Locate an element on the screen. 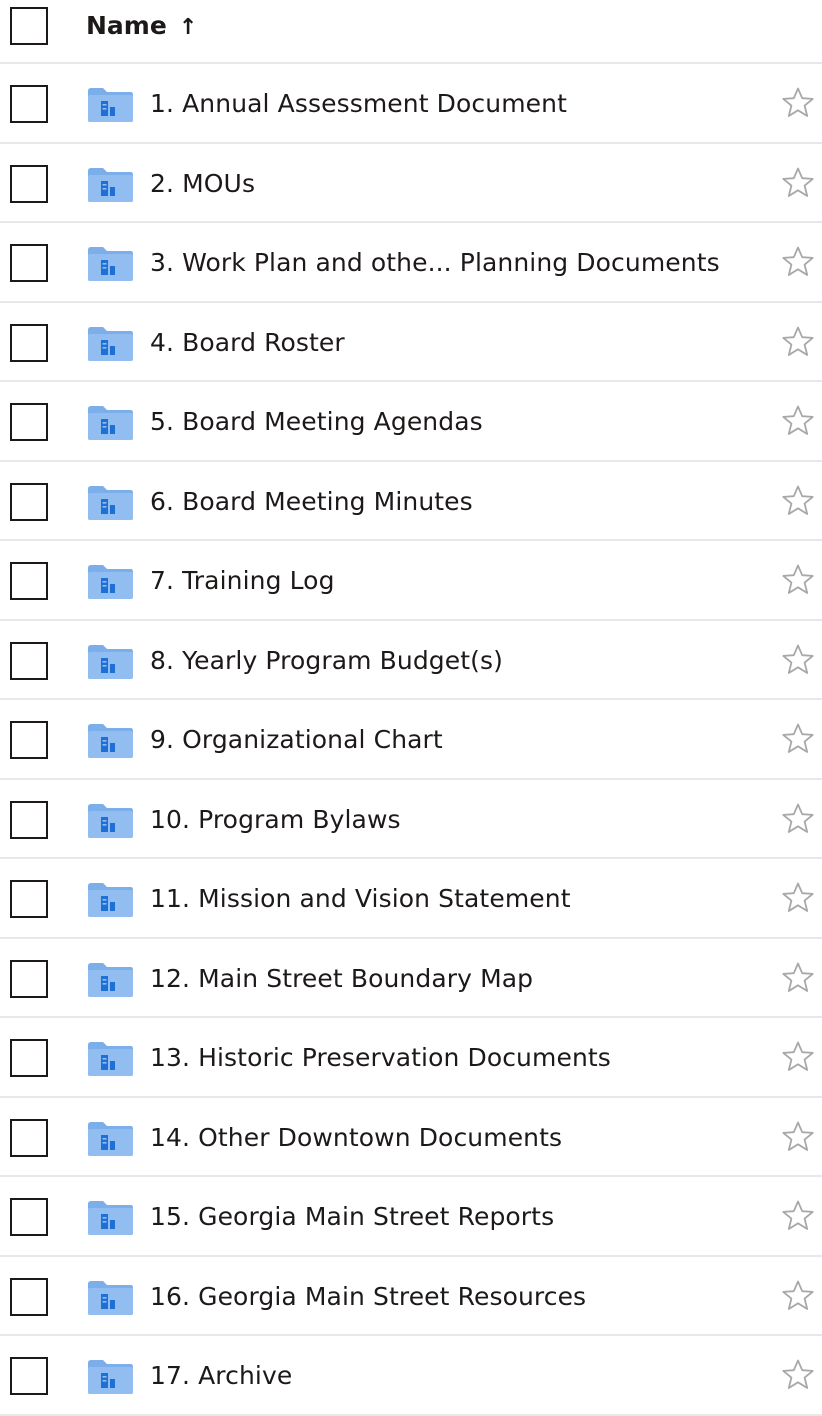 Image resolution: width=822 pixels, height=1416 pixels. folder-name: 15. Georgia Main Street Reports is located at coordinates (352, 1217).